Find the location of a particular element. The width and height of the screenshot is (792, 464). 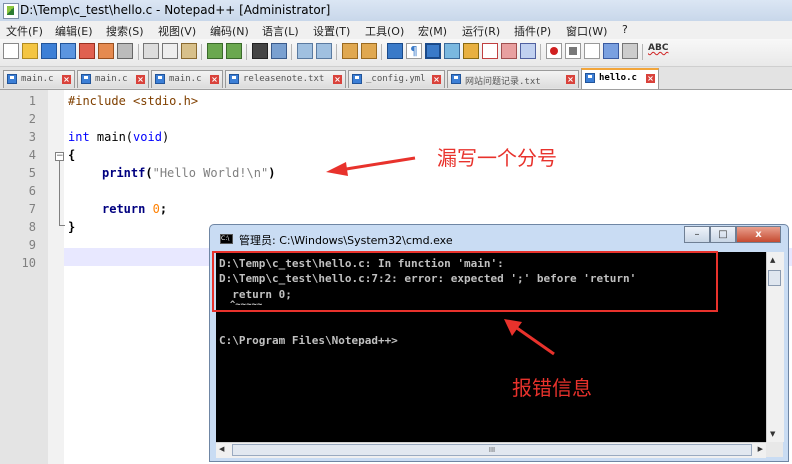

horizontal-scrollbar: ◀ III ▶ is located at coordinates (491, 450).